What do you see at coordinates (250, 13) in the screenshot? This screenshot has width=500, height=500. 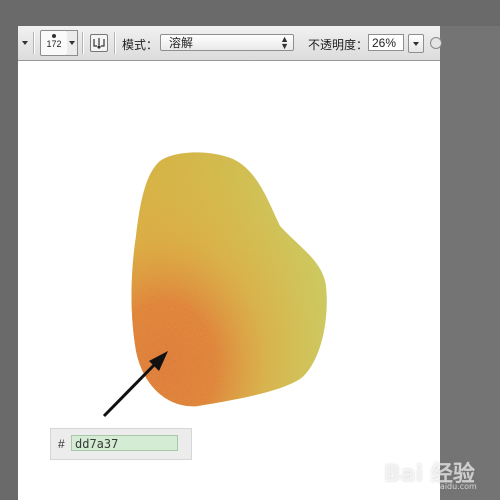 I see `top-bar-background` at bounding box center [250, 13].